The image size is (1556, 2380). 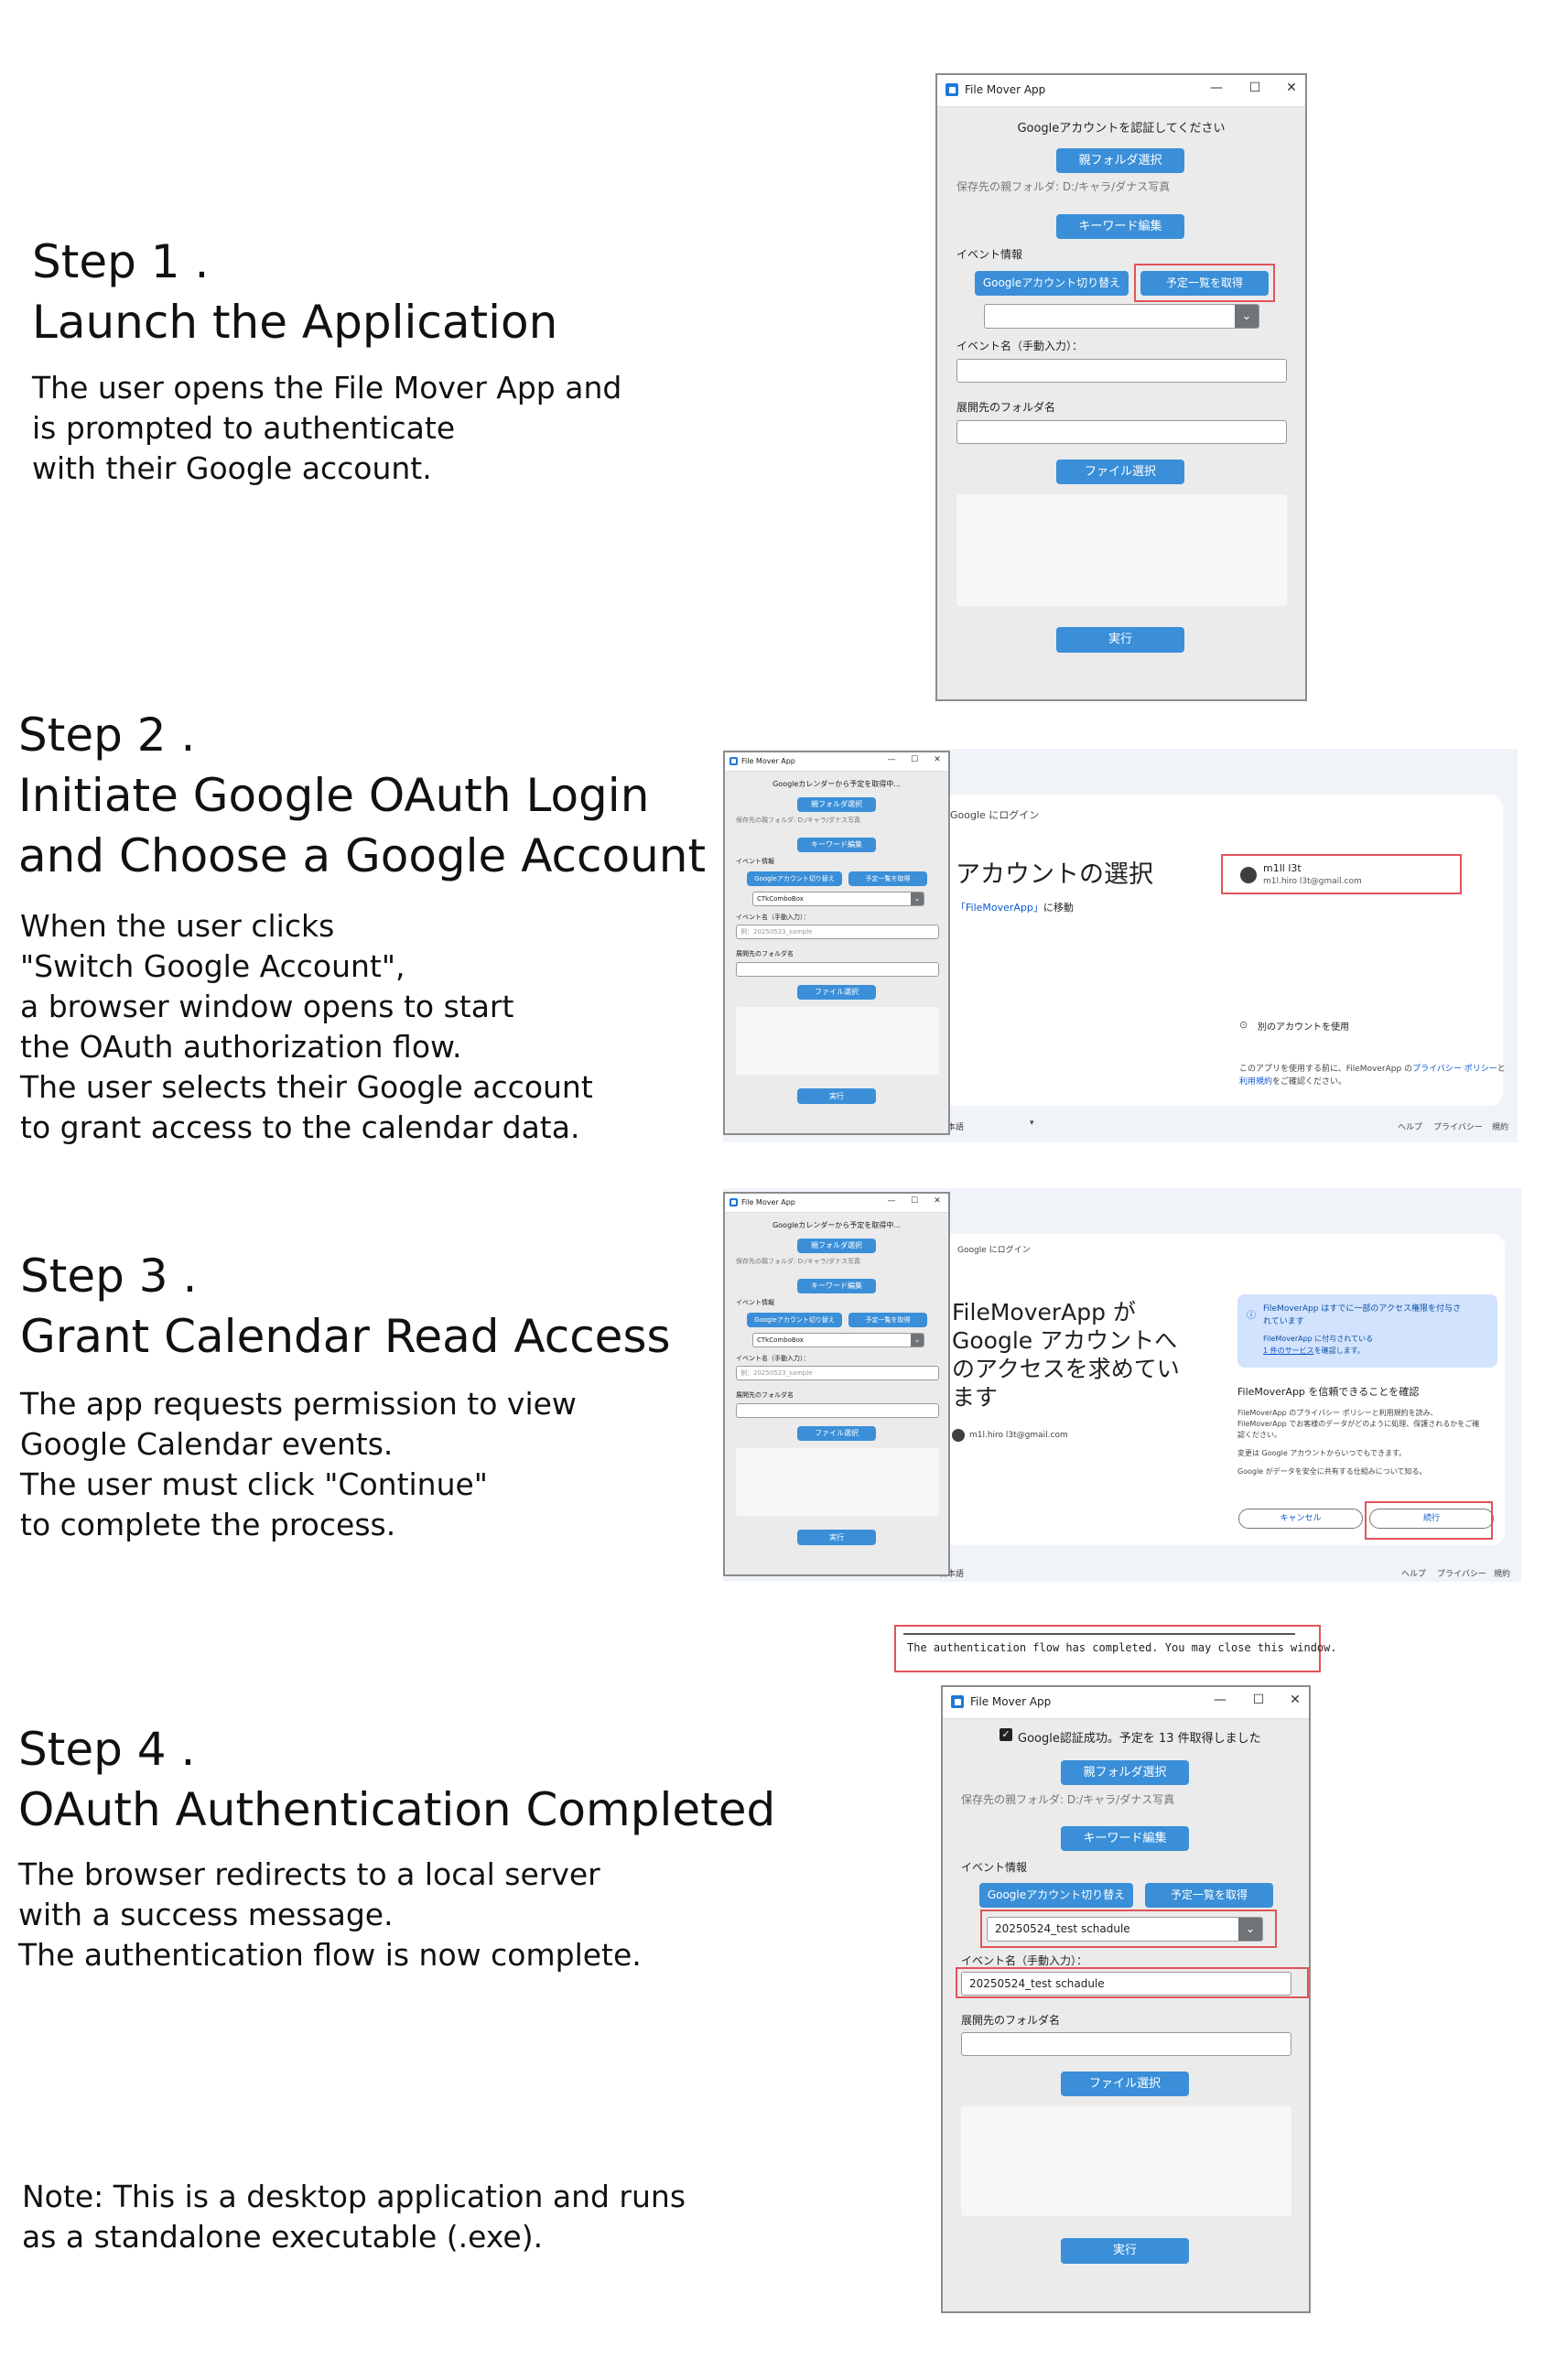 What do you see at coordinates (1121, 128) in the screenshot?
I see `status-label: Googleアカウントを認証してください` at bounding box center [1121, 128].